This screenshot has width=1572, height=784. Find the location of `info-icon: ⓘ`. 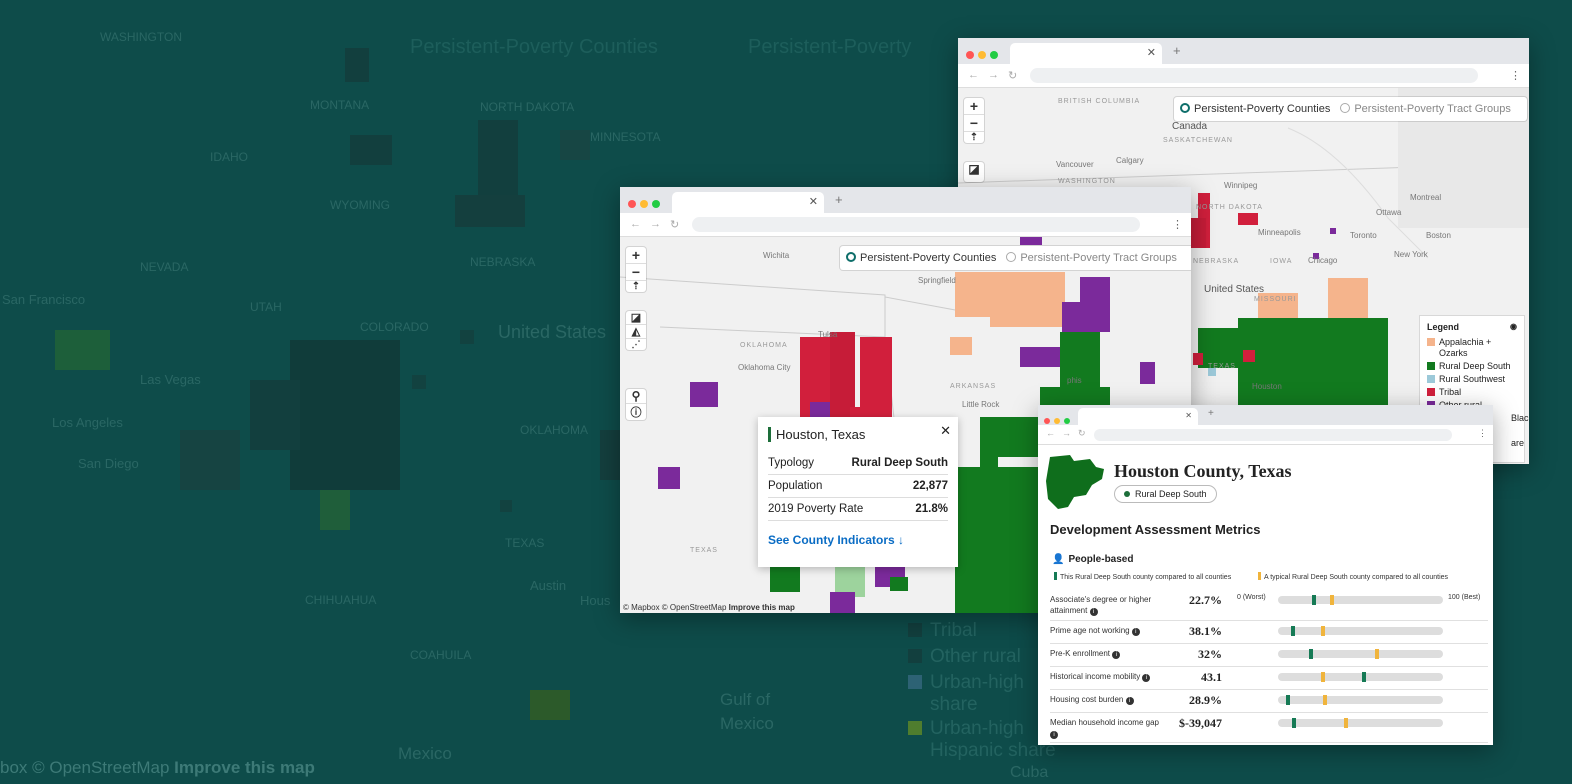

info-icon: ⓘ is located at coordinates (636, 412).